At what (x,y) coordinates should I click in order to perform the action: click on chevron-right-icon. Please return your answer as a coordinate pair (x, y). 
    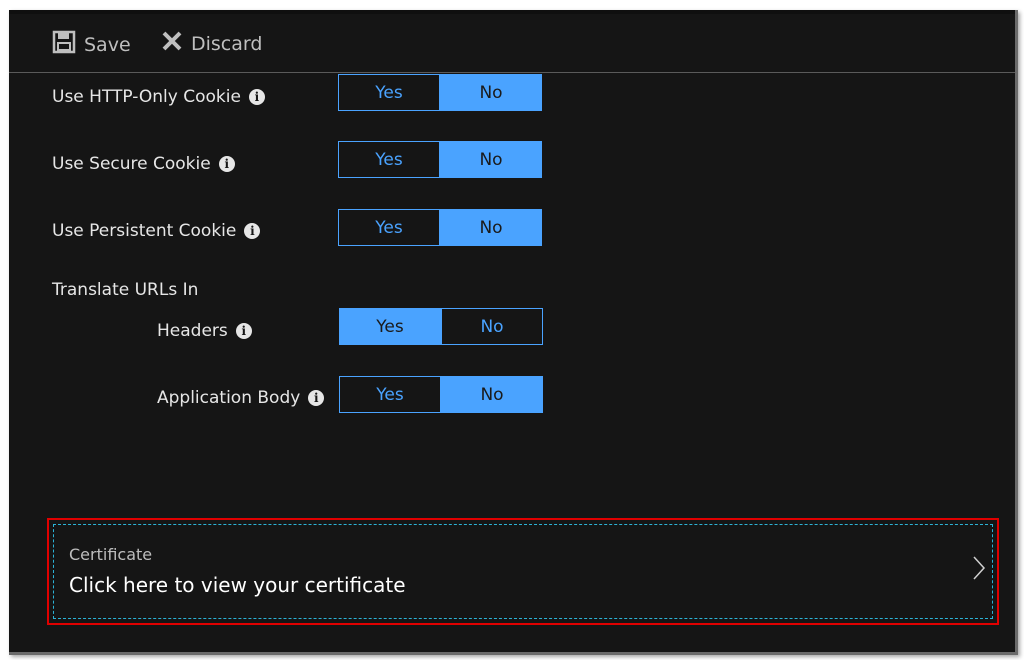
    Looking at the image, I should click on (979, 570).